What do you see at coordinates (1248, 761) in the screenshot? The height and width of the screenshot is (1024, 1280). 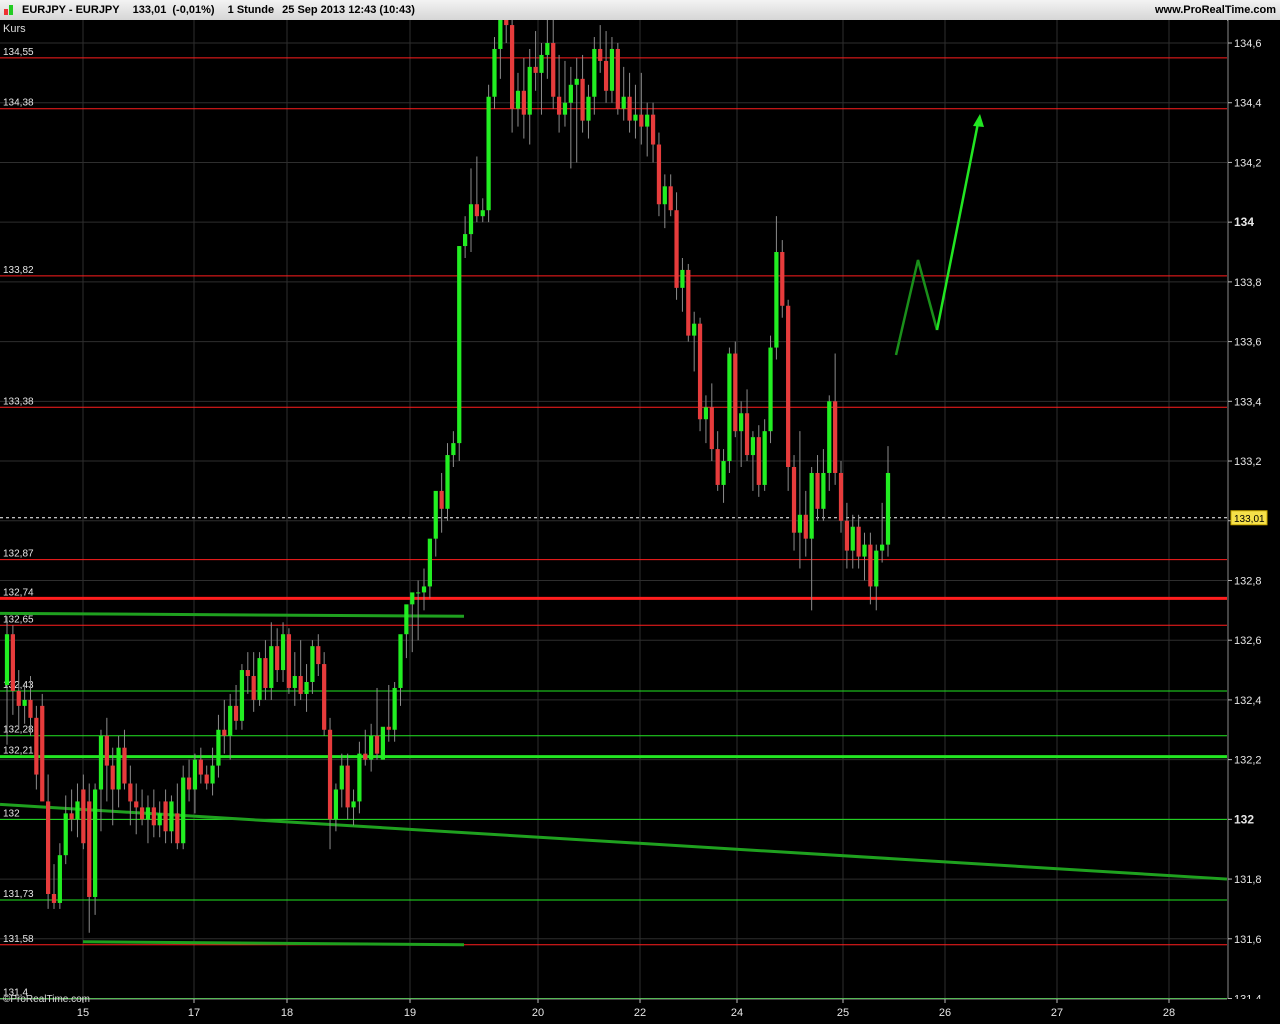 I see `price-tick-label: 132,2` at bounding box center [1248, 761].